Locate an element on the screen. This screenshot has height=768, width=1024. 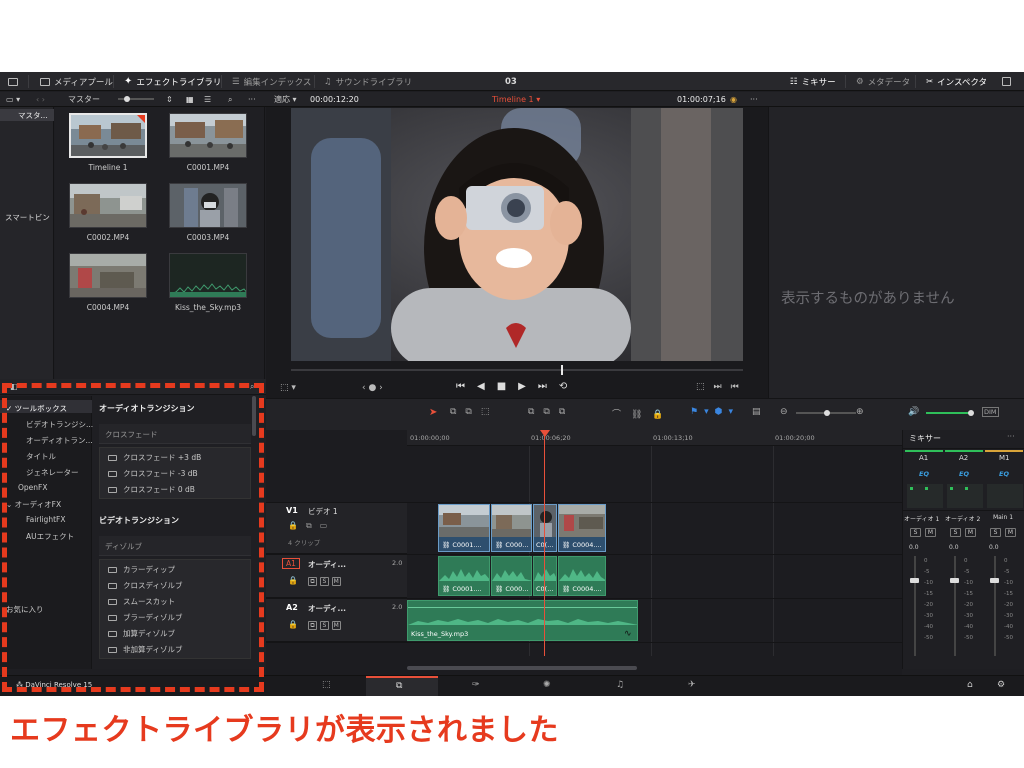
effects-search-icon: ⌕ is located at coordinates (252, 387).